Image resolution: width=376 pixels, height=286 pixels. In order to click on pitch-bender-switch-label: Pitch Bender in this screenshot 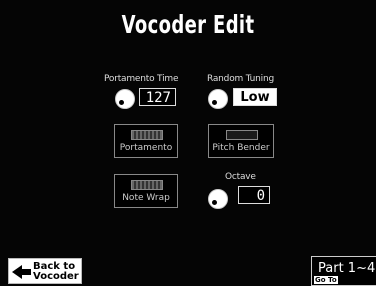, I will do `click(241, 148)`.